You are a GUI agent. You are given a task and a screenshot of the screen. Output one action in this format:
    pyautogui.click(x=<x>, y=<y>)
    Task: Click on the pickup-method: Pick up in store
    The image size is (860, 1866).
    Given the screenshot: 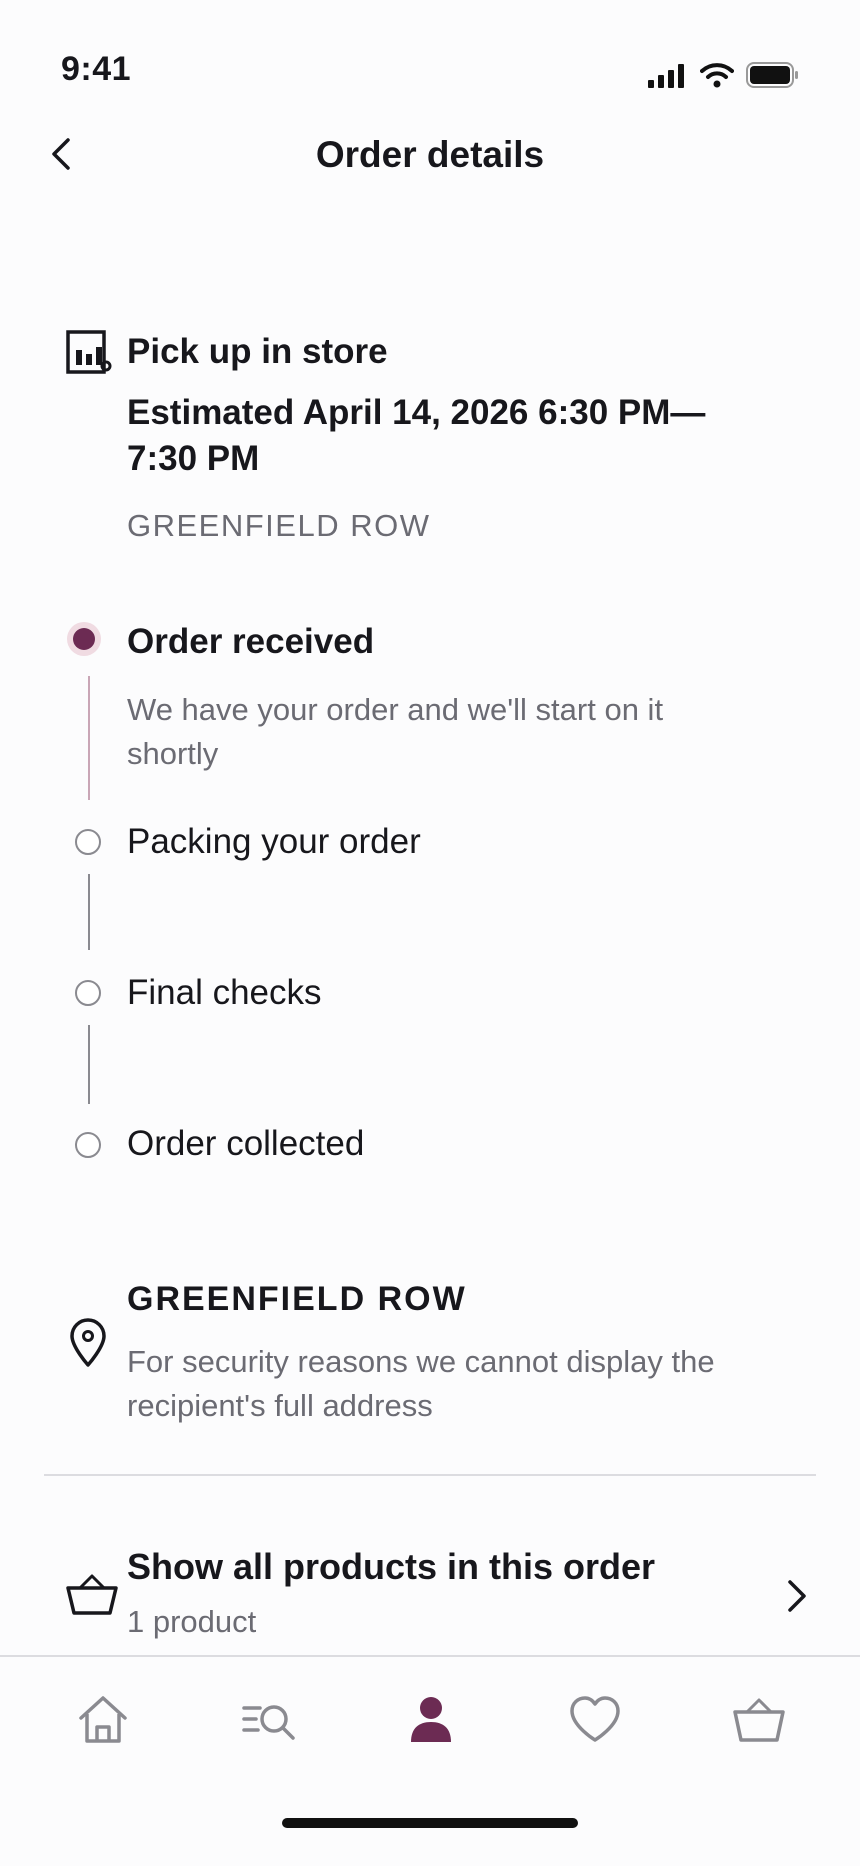 What is the action you would take?
    pyautogui.click(x=257, y=351)
    